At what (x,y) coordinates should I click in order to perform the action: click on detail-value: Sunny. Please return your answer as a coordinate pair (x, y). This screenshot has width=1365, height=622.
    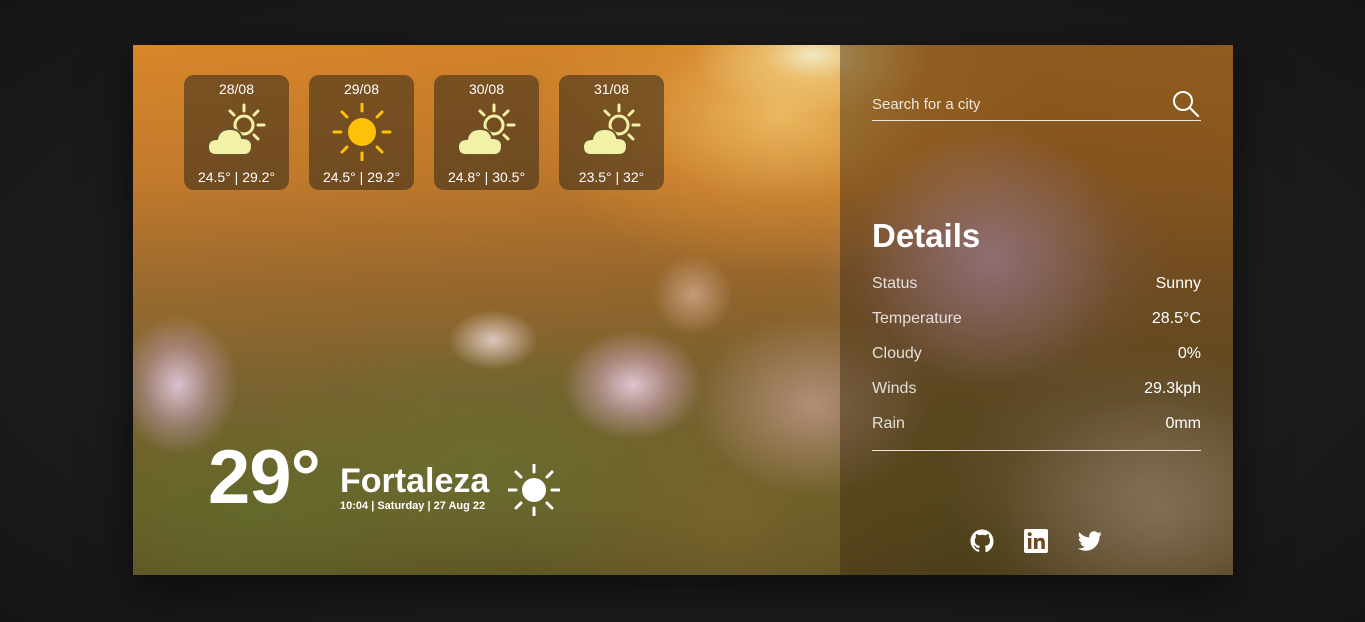
    Looking at the image, I should click on (1178, 283).